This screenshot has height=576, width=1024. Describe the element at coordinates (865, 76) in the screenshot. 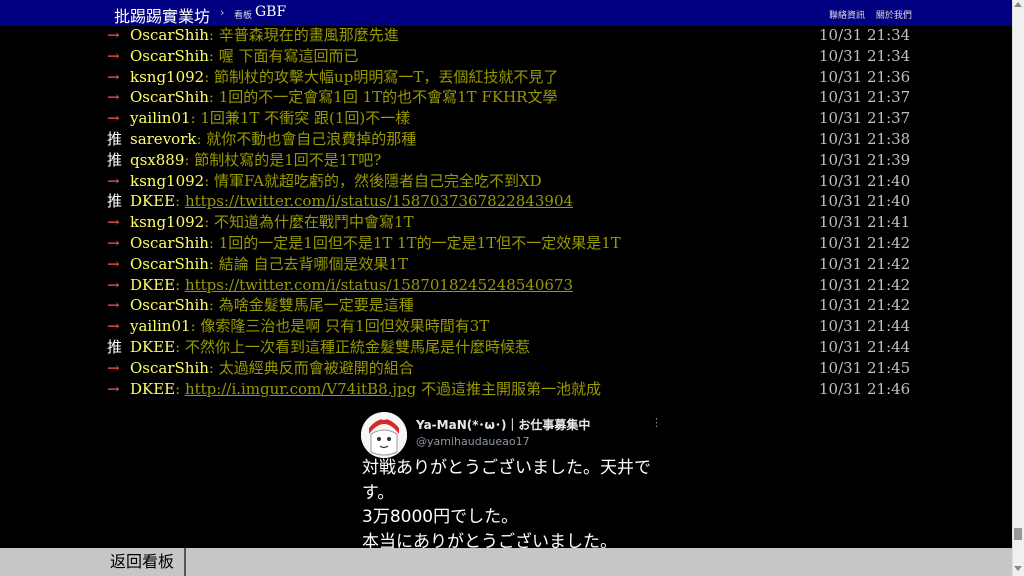

I see `push-time: 10/31 21:36` at that location.